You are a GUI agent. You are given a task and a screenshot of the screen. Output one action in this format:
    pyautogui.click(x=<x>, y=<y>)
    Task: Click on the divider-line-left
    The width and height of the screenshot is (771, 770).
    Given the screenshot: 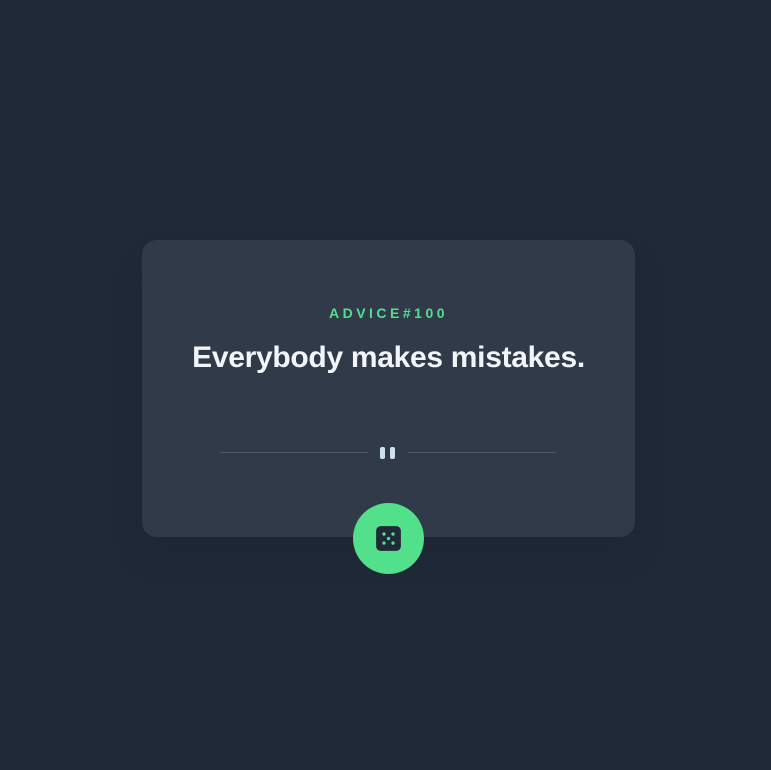 What is the action you would take?
    pyautogui.click(x=294, y=452)
    